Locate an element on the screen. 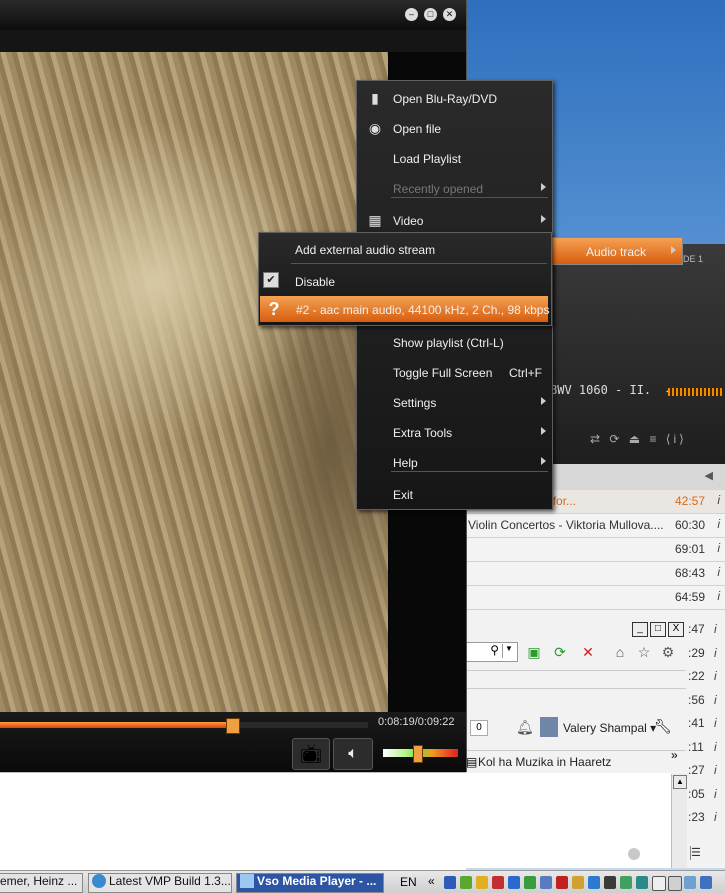  tools-gear-icon: ⚙ is located at coordinates (668, 652).